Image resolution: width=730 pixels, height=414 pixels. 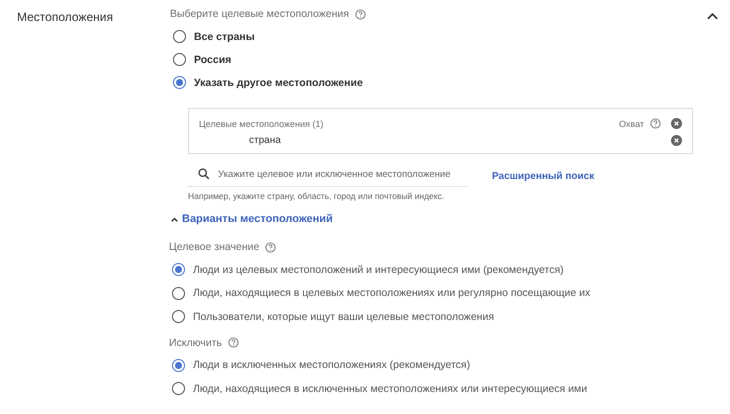 I want to click on radio-label: Люди из целевых местоположений и интересующиеся ими (рекомендуется), so click(x=378, y=270).